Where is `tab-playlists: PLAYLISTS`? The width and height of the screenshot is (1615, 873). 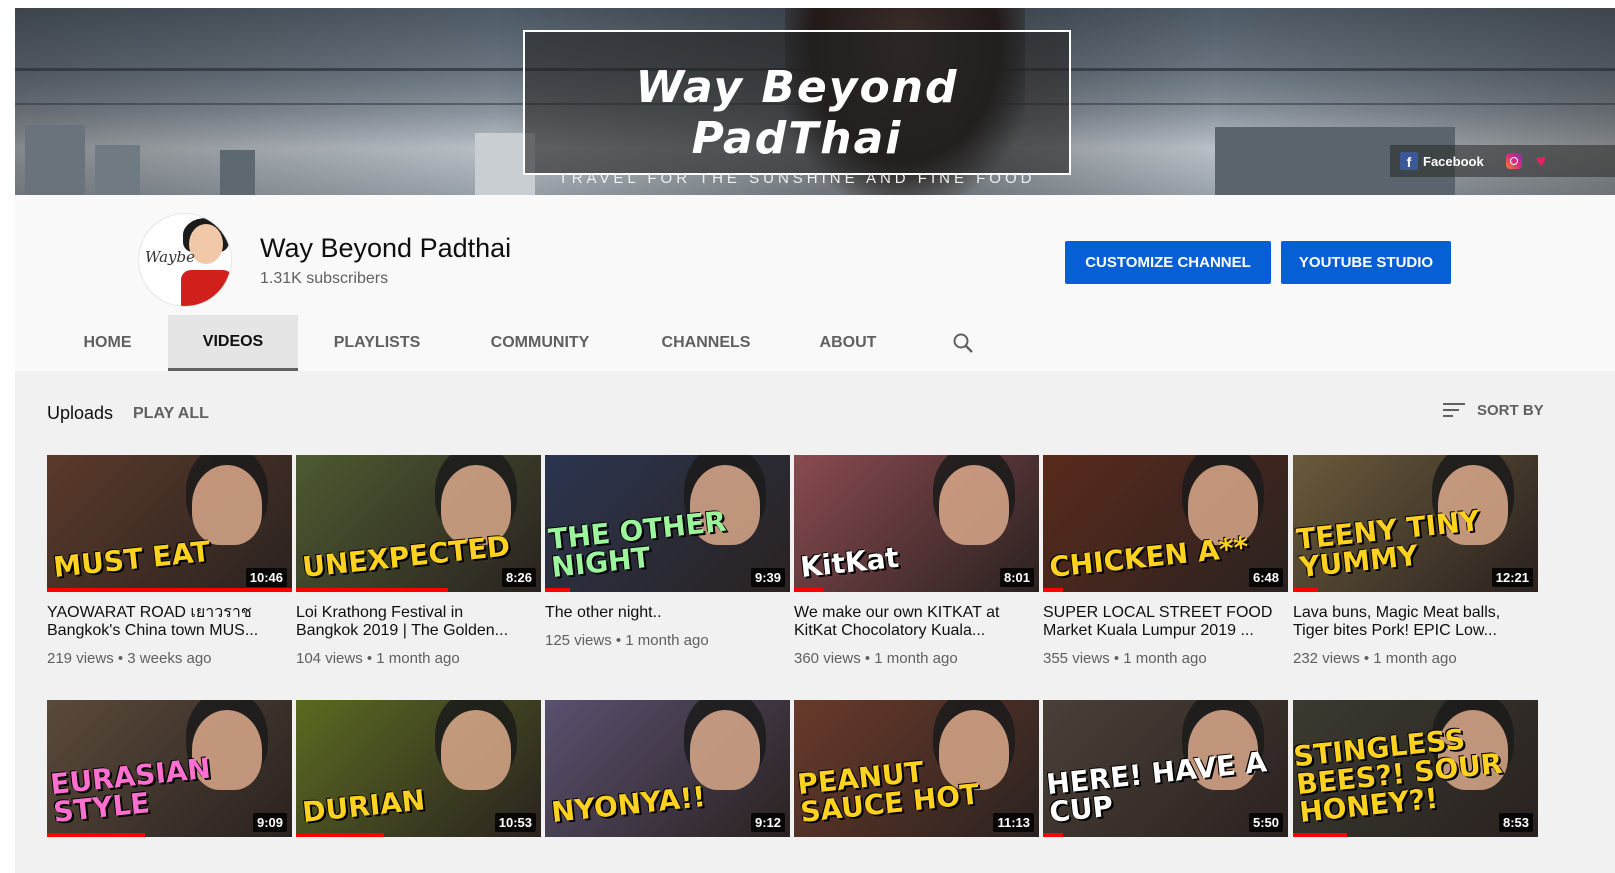 tab-playlists: PLAYLISTS is located at coordinates (377, 343).